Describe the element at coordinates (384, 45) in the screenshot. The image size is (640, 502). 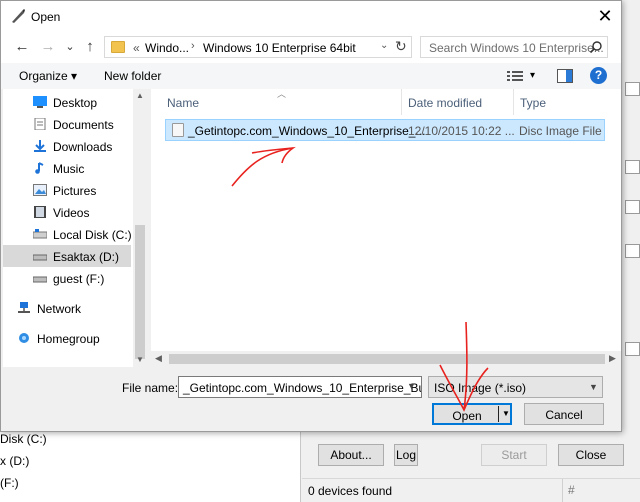
I see `address-dropdown-icon: ⌄` at that location.